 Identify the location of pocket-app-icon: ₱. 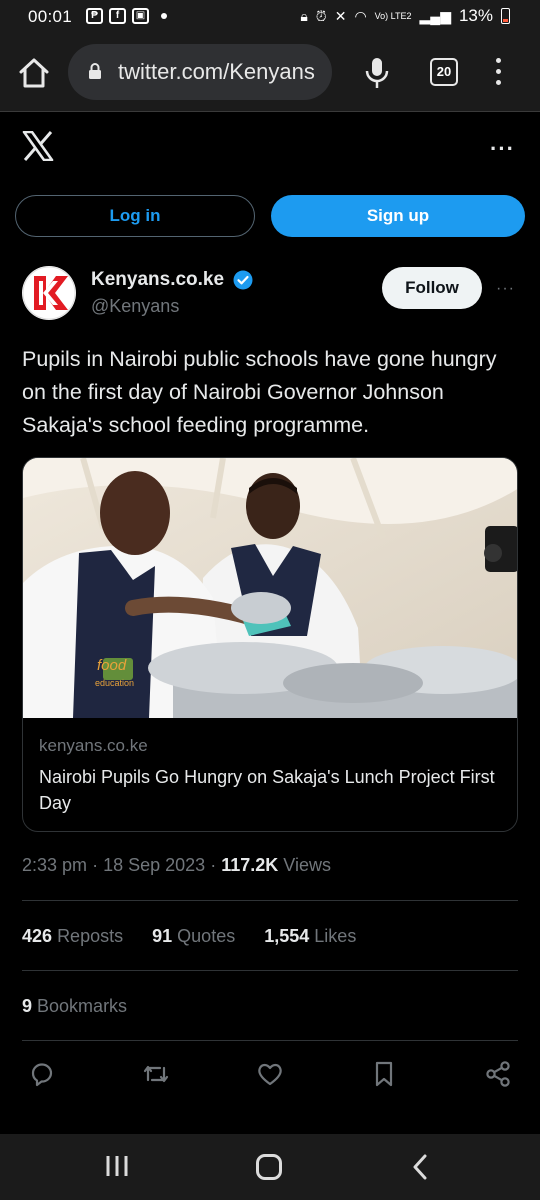
(94, 16).